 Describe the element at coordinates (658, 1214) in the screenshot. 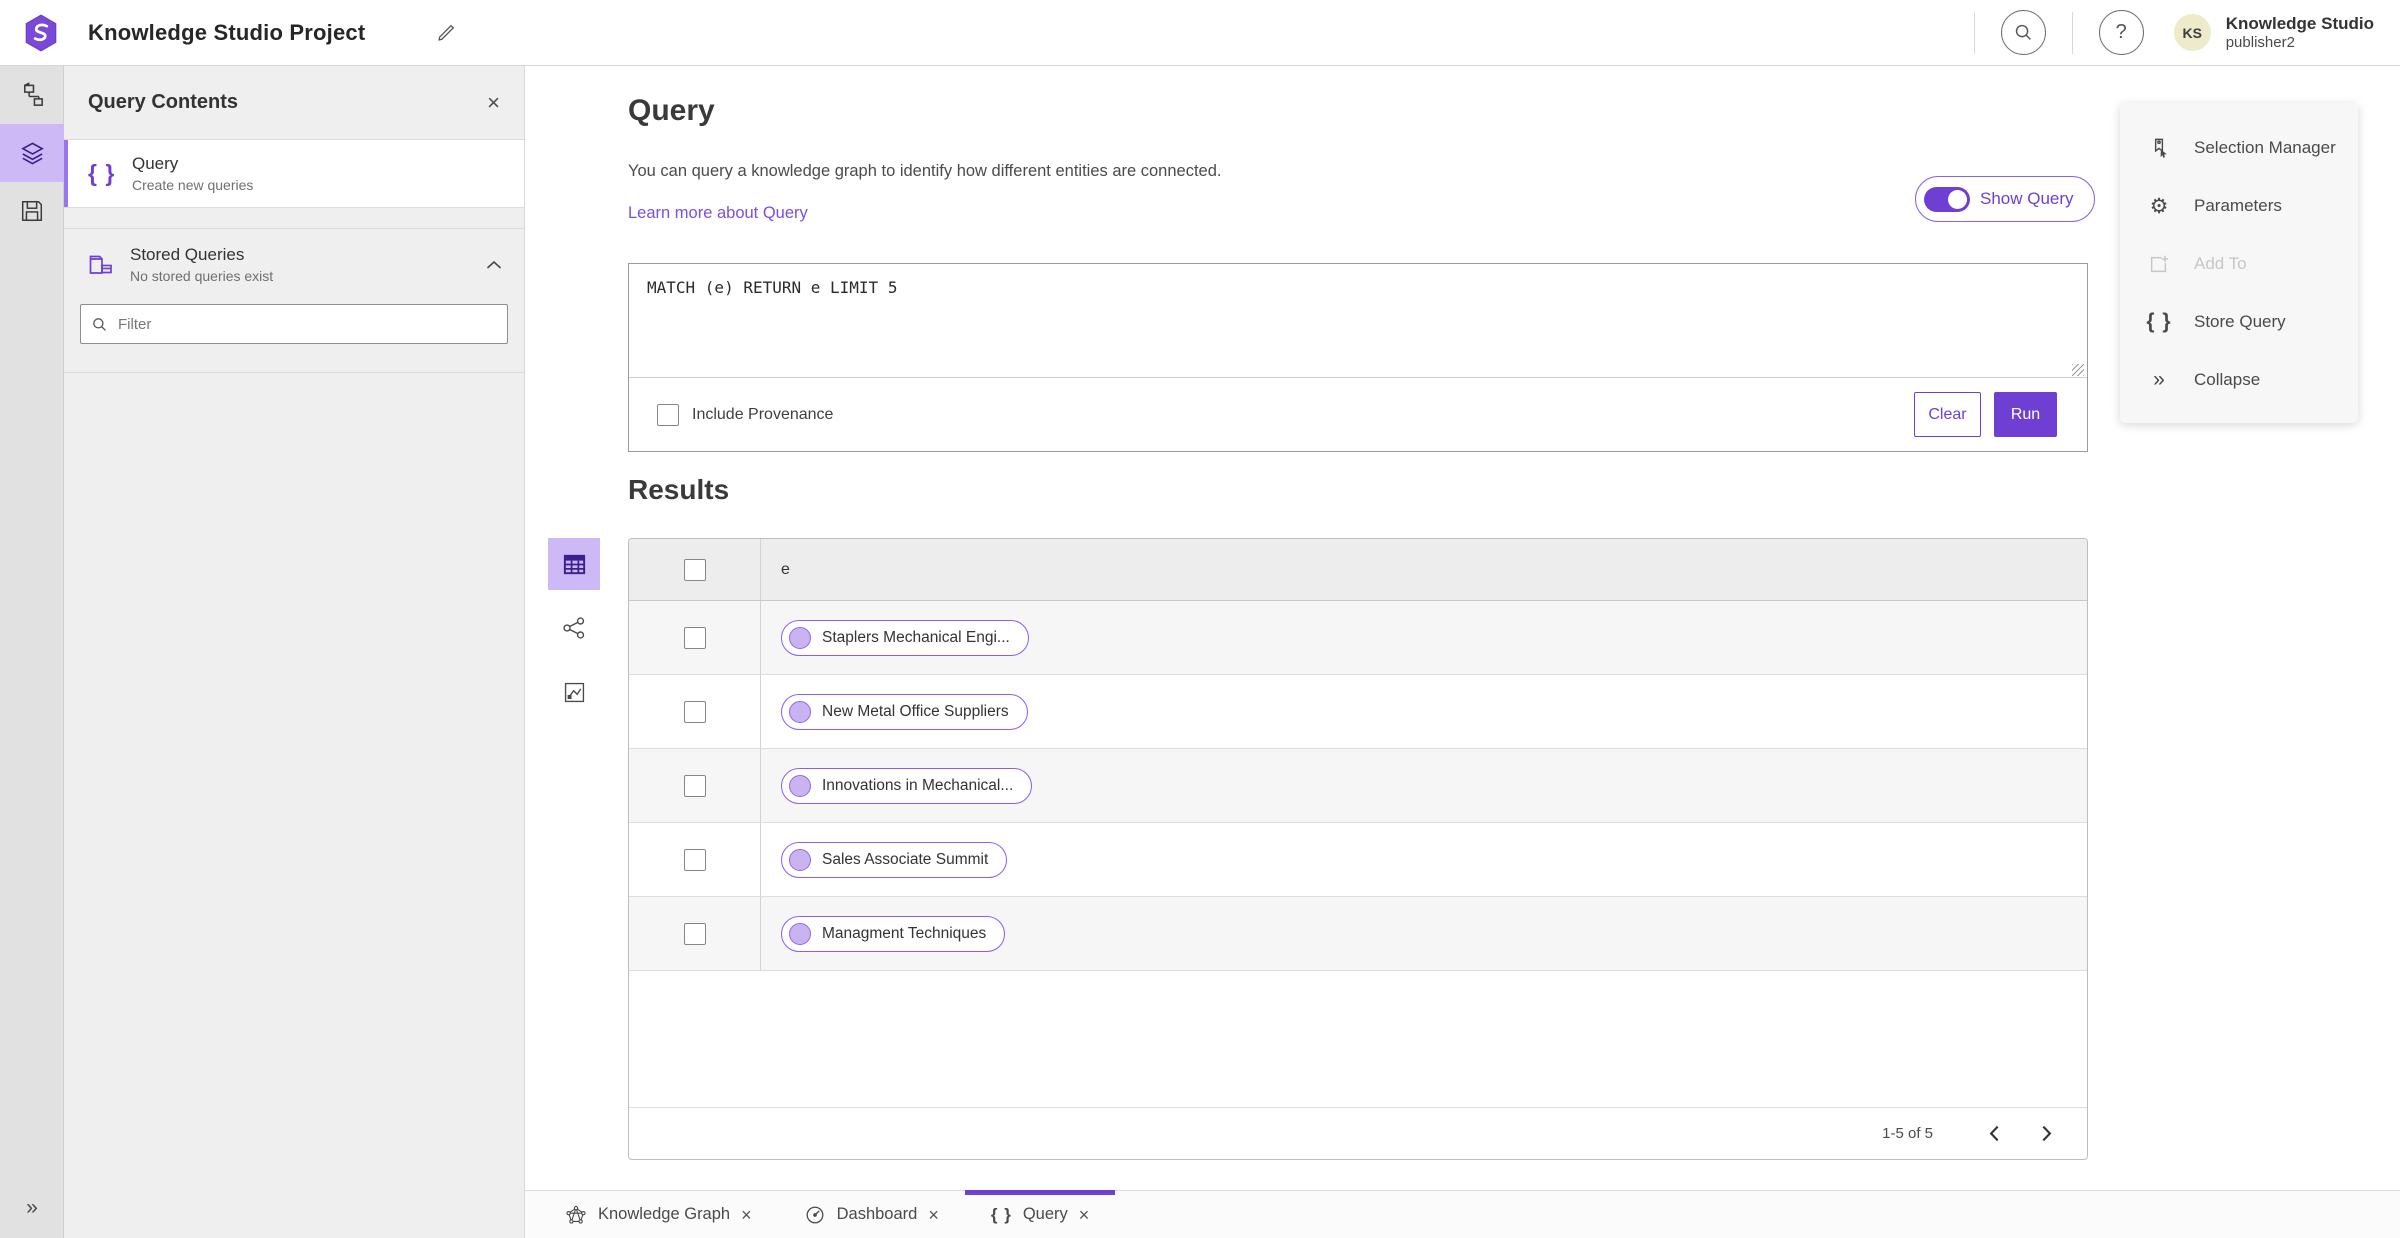

I see `tab-knowledge-graph: Knowledge Graph ×` at that location.